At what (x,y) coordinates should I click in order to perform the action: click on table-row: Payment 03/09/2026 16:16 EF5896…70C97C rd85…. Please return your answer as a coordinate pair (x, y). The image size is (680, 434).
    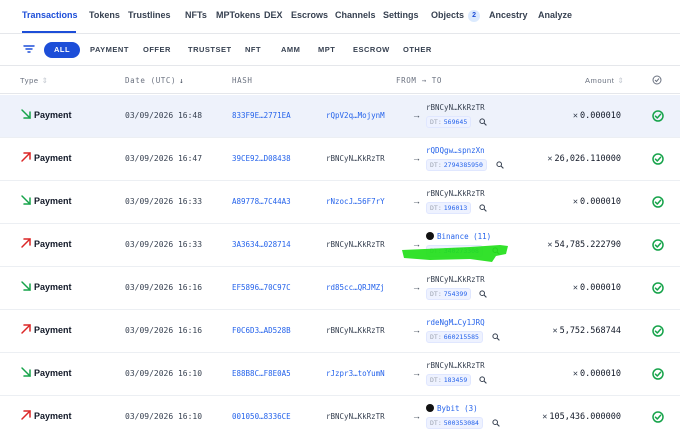
    Looking at the image, I should click on (340, 288).